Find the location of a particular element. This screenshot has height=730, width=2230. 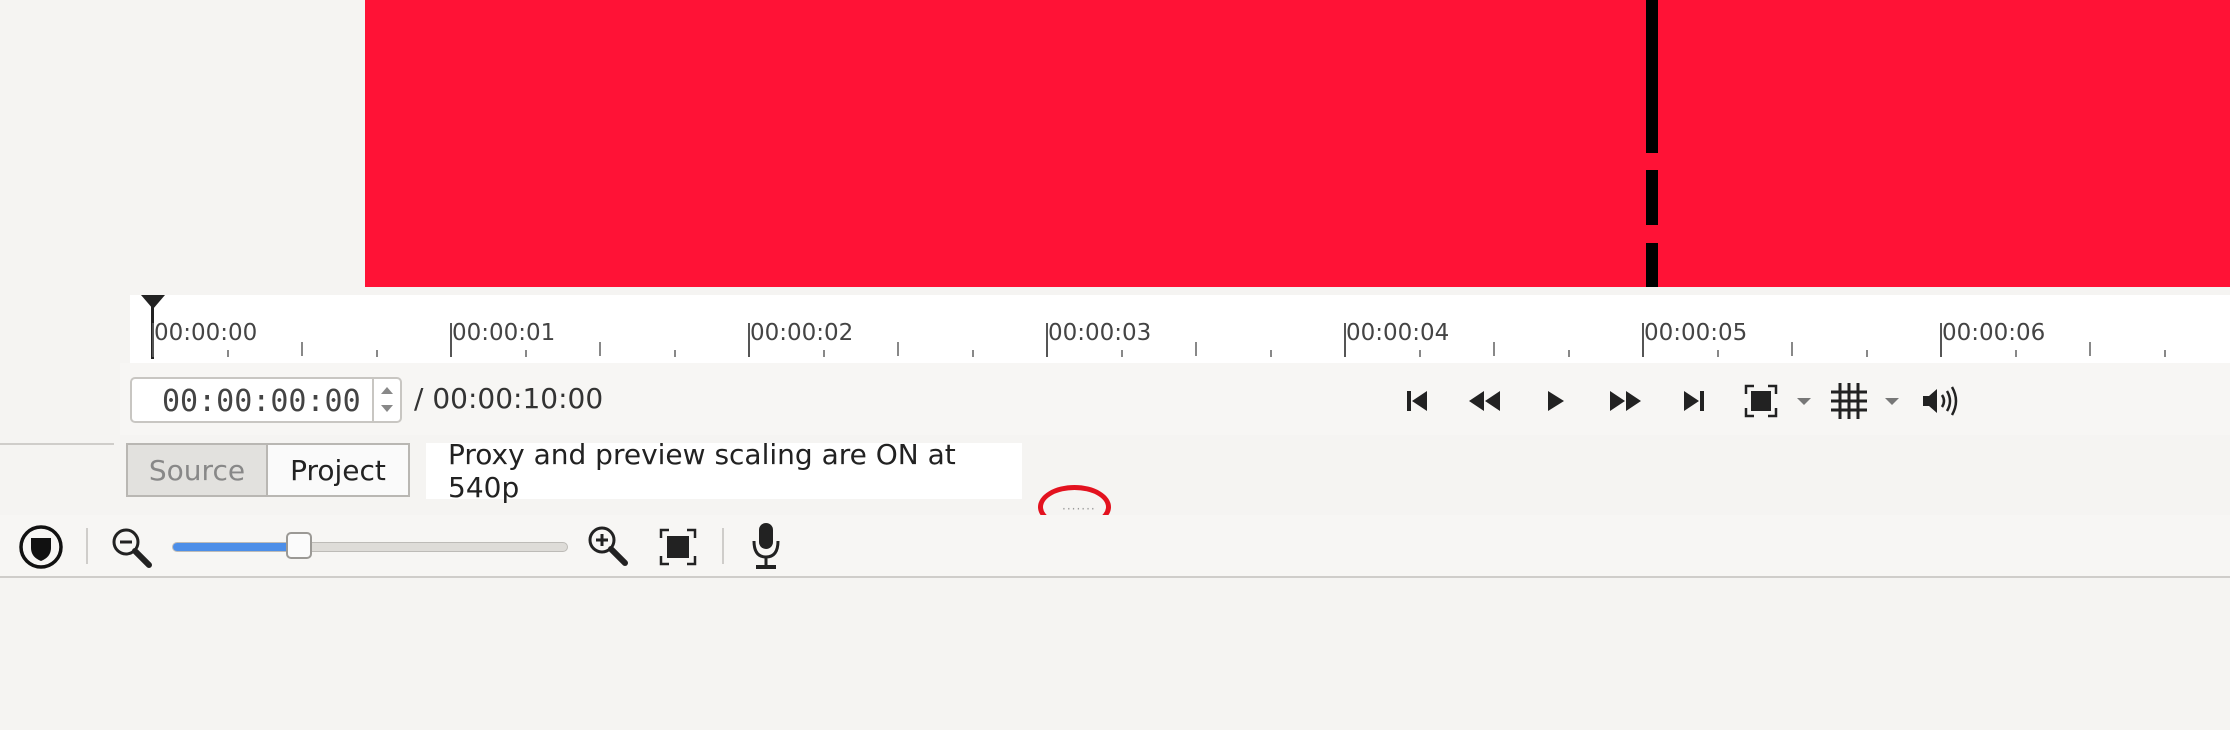

record-audio-button is located at coordinates (766, 546).